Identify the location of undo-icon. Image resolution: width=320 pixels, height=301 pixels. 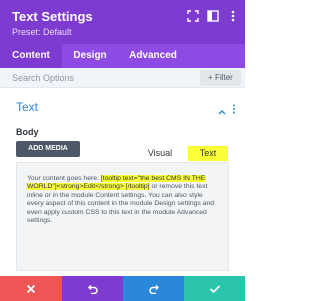
(92, 289).